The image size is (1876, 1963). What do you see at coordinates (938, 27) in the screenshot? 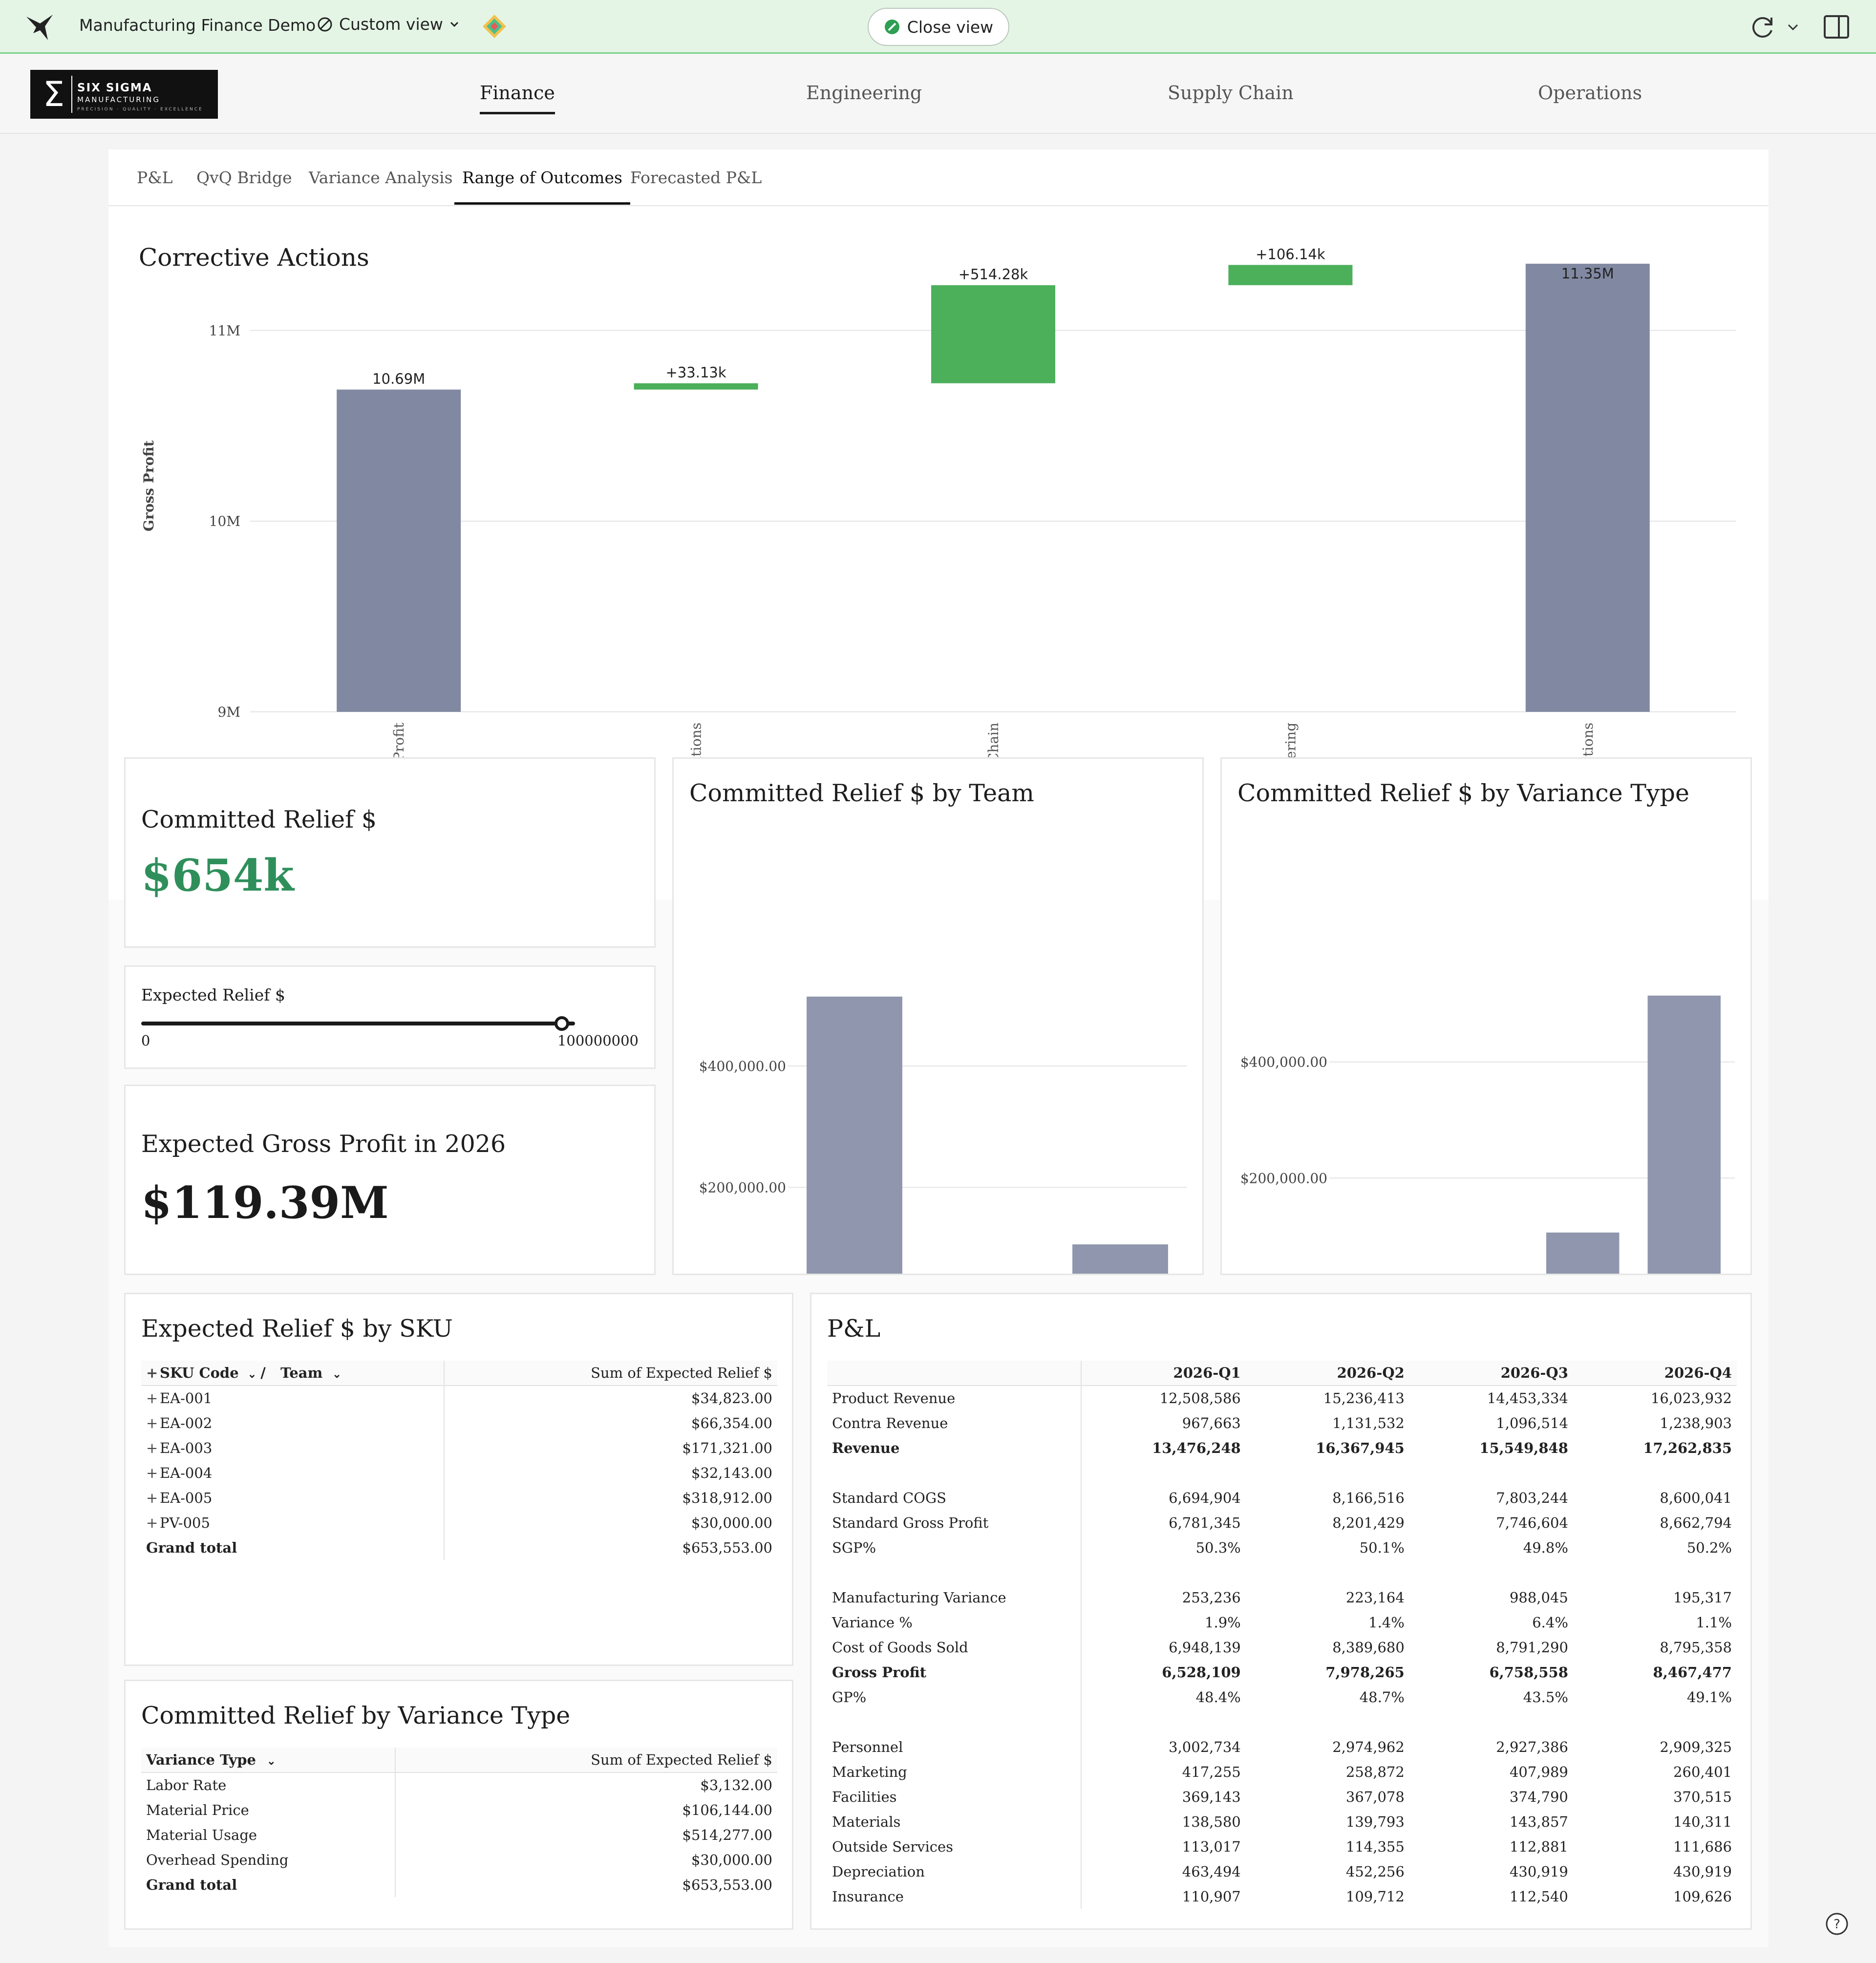
I see `close-view-button: Close view` at bounding box center [938, 27].